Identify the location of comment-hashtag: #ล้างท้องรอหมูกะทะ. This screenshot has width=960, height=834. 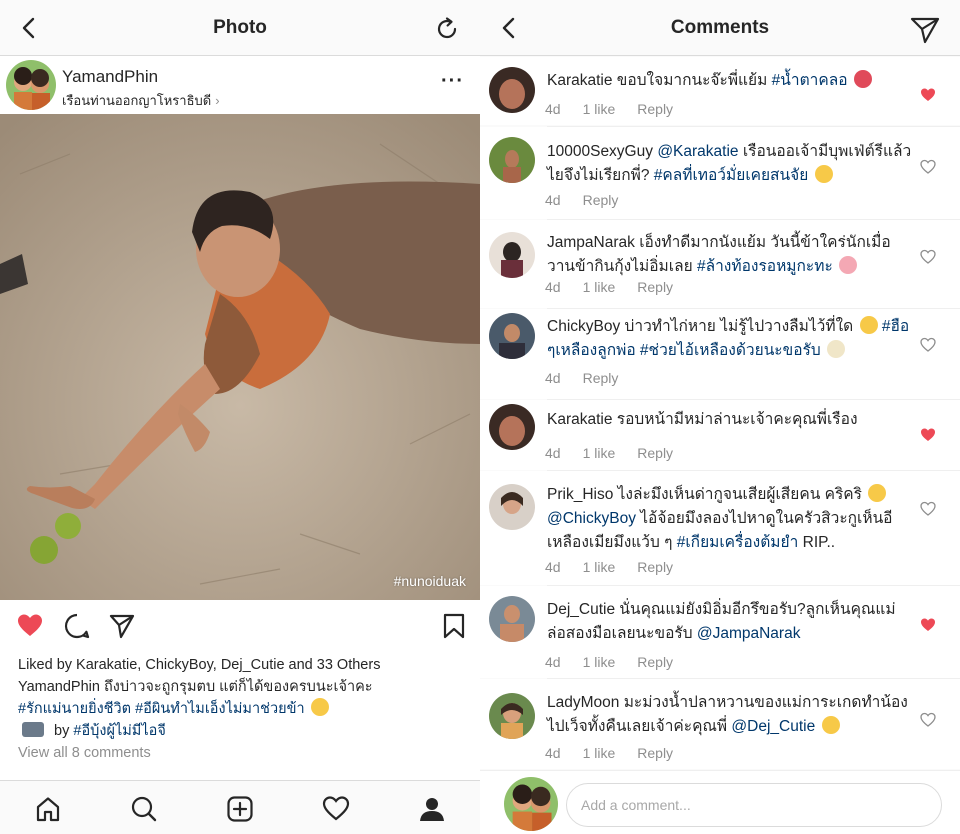
(765, 266).